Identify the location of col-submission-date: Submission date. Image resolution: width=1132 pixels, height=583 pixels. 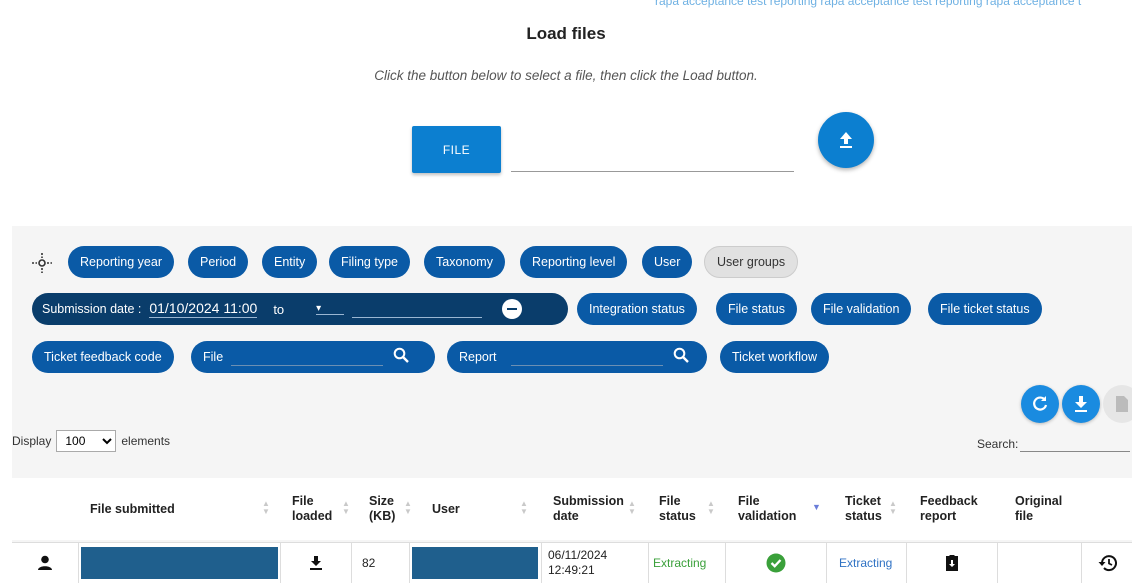
(593, 509).